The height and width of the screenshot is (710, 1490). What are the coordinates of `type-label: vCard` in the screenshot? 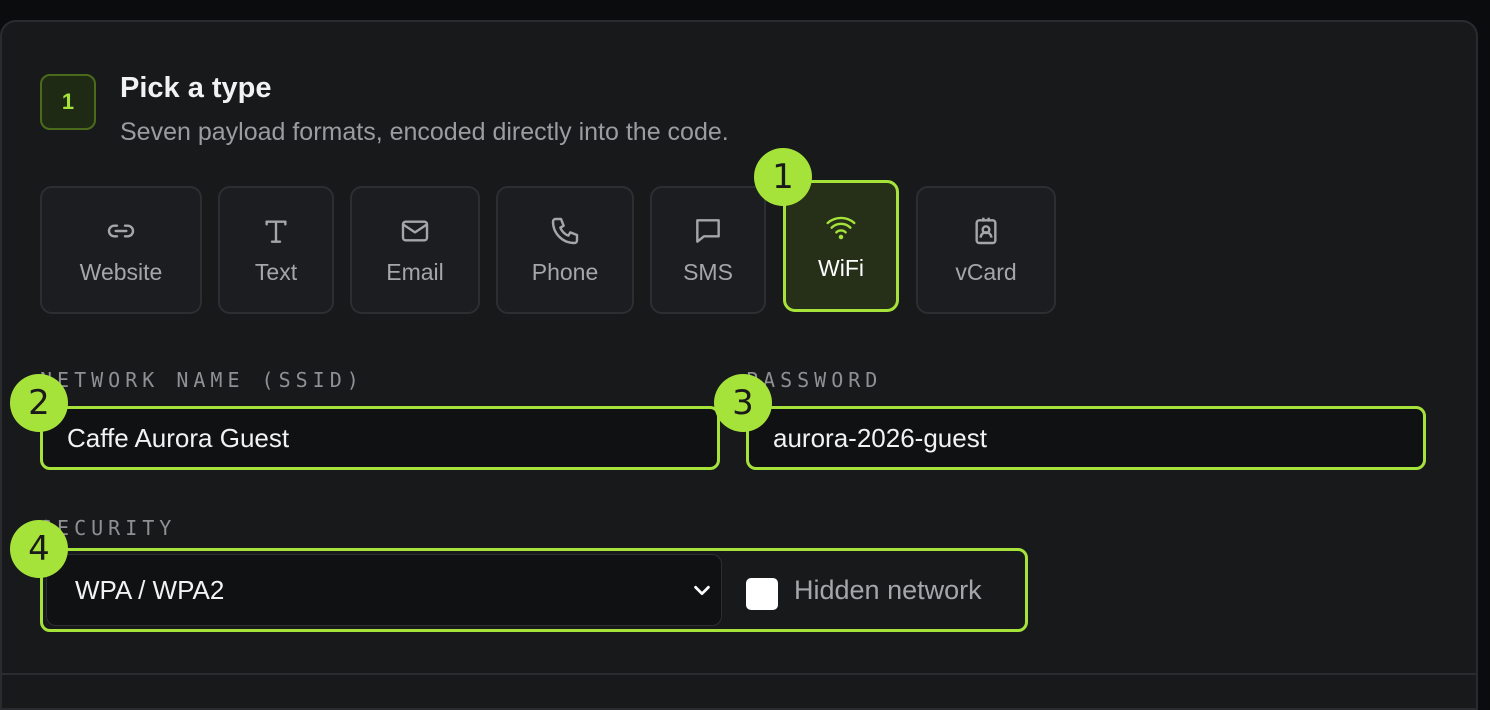 It's located at (986, 271).